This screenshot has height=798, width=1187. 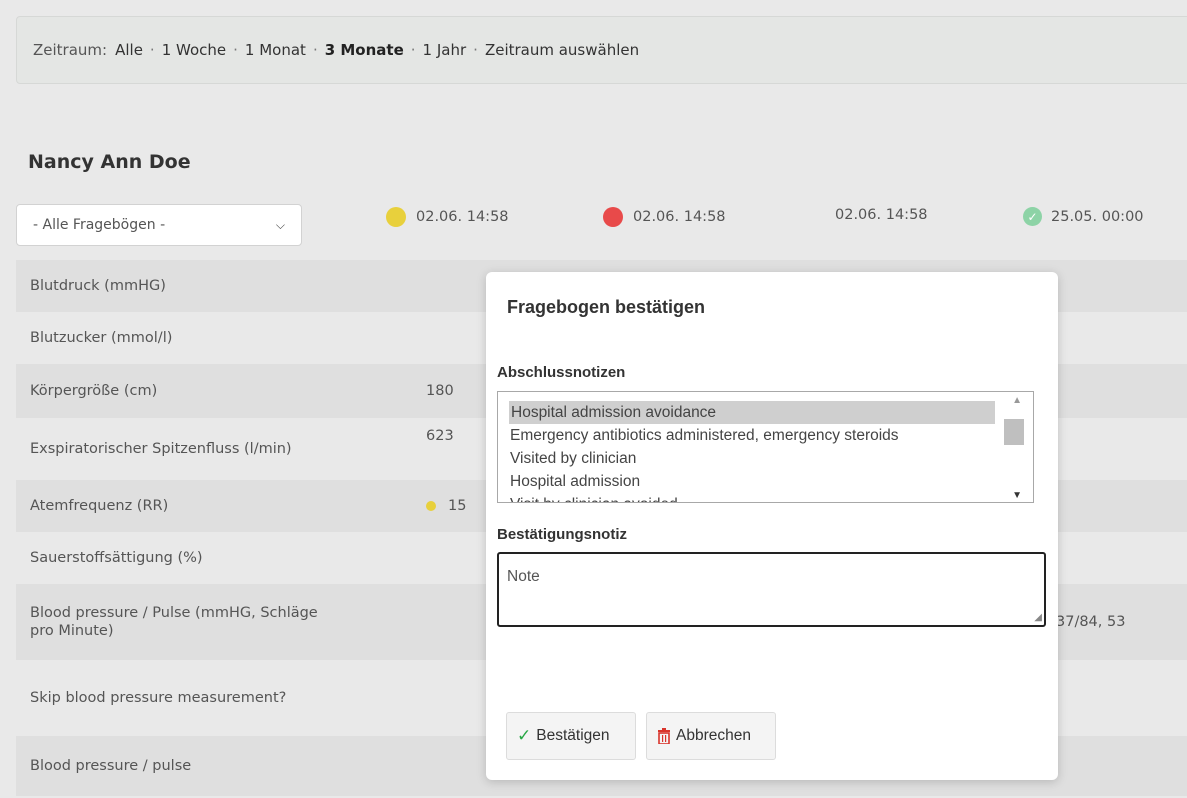 I want to click on period-option-all: Alle, so click(x=129, y=50).